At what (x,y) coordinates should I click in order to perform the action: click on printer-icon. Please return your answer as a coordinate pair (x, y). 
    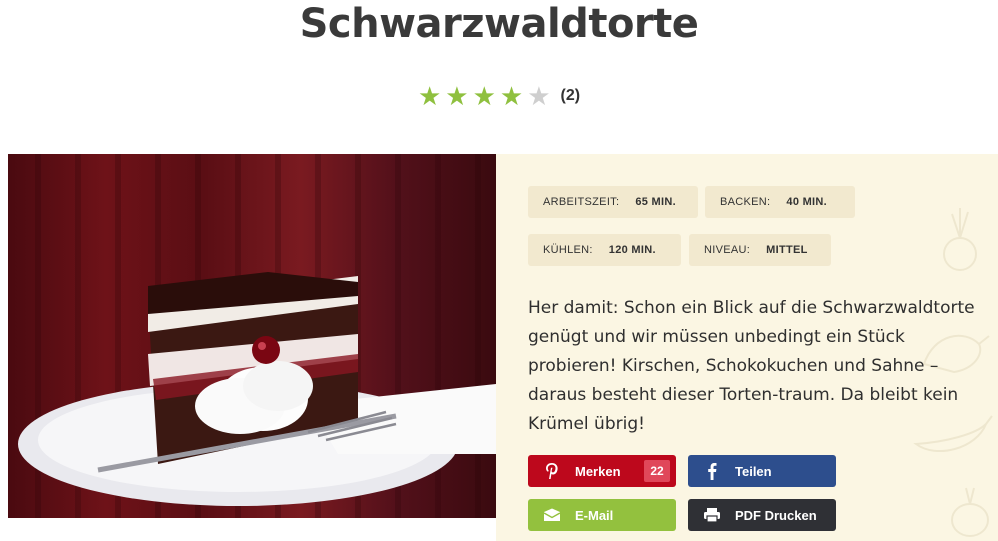
    Looking at the image, I should click on (711, 515).